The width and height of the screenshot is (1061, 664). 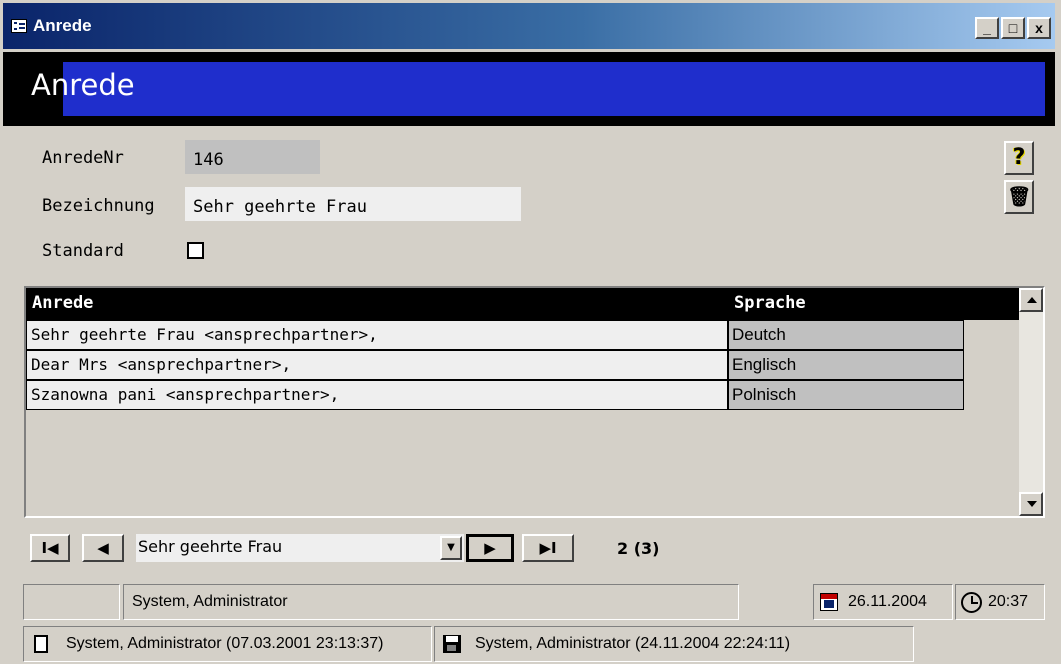 I want to click on next-record-icon: ▶, so click(x=490, y=548).